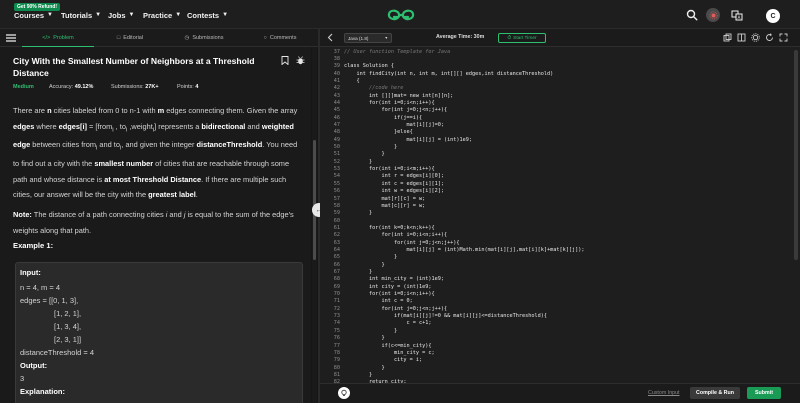 This screenshot has height=403, width=800. Describe the element at coordinates (557, 235) in the screenshot. I see `code-line: 62 for(int i=0;i<n;i++){` at that location.